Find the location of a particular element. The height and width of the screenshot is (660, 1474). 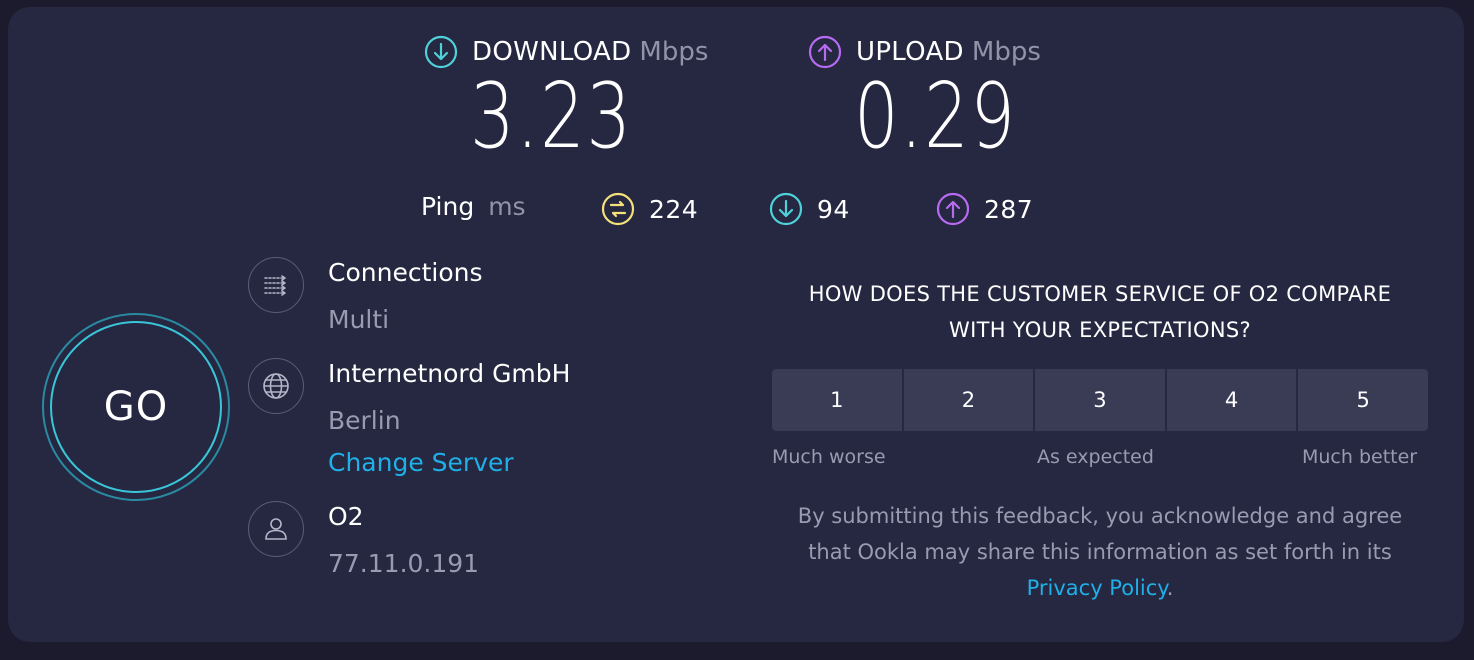

idle-latency-icon is located at coordinates (618, 209).